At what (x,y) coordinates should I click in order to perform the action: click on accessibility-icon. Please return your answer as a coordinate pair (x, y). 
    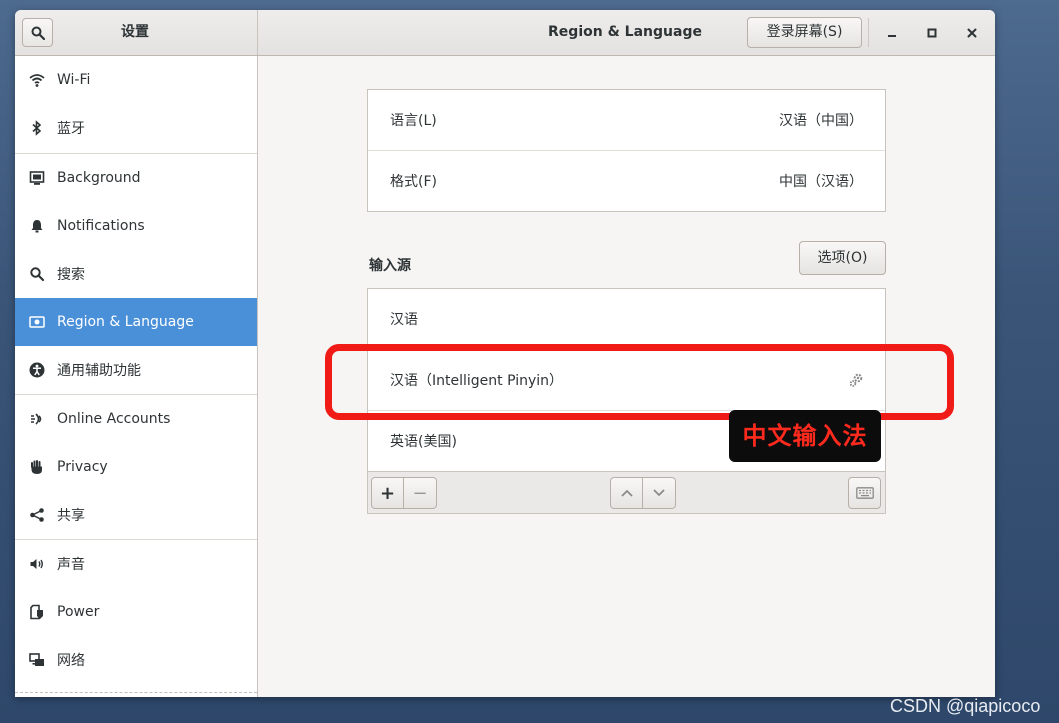
    Looking at the image, I should click on (37, 370).